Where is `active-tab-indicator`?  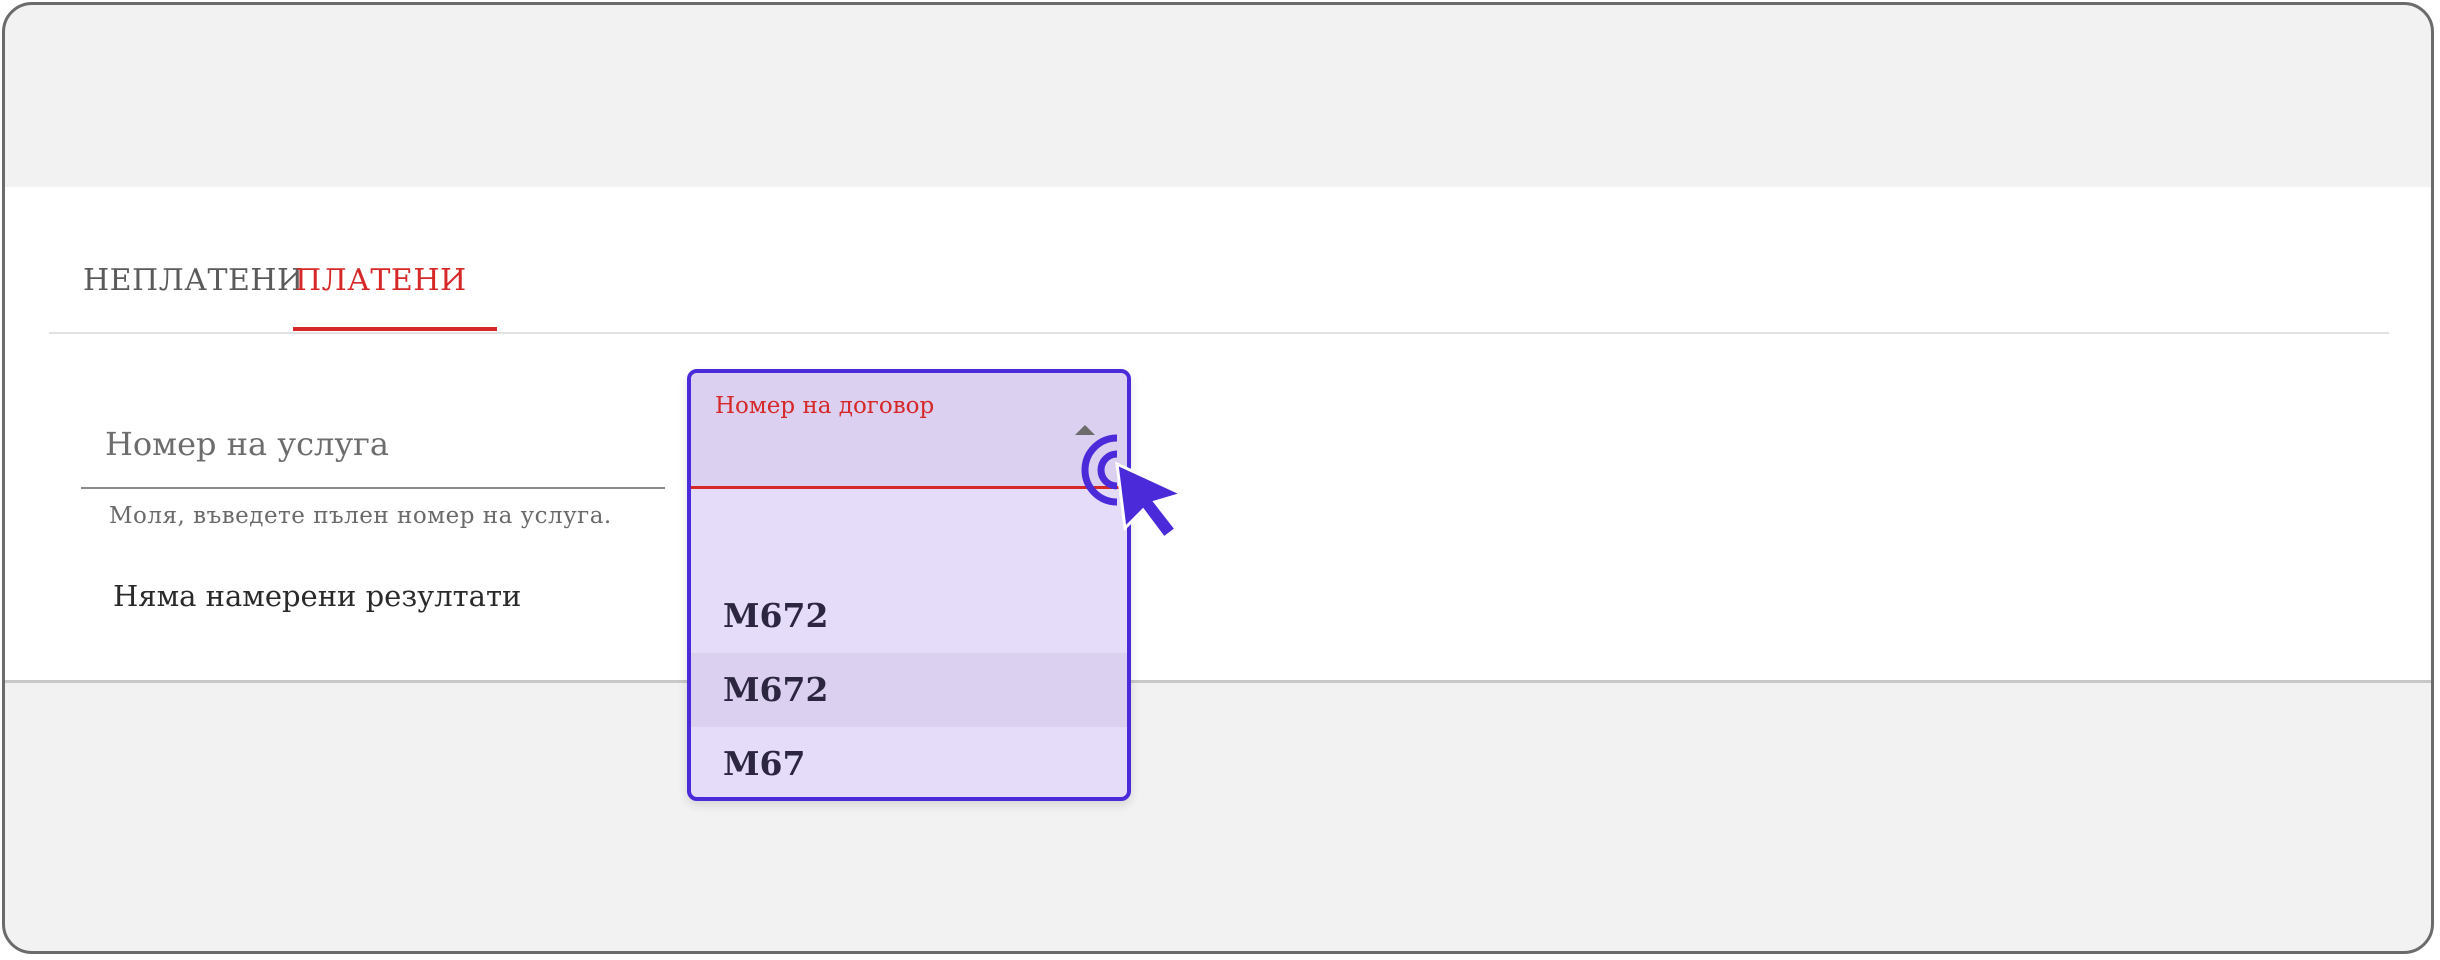 active-tab-indicator is located at coordinates (395, 329).